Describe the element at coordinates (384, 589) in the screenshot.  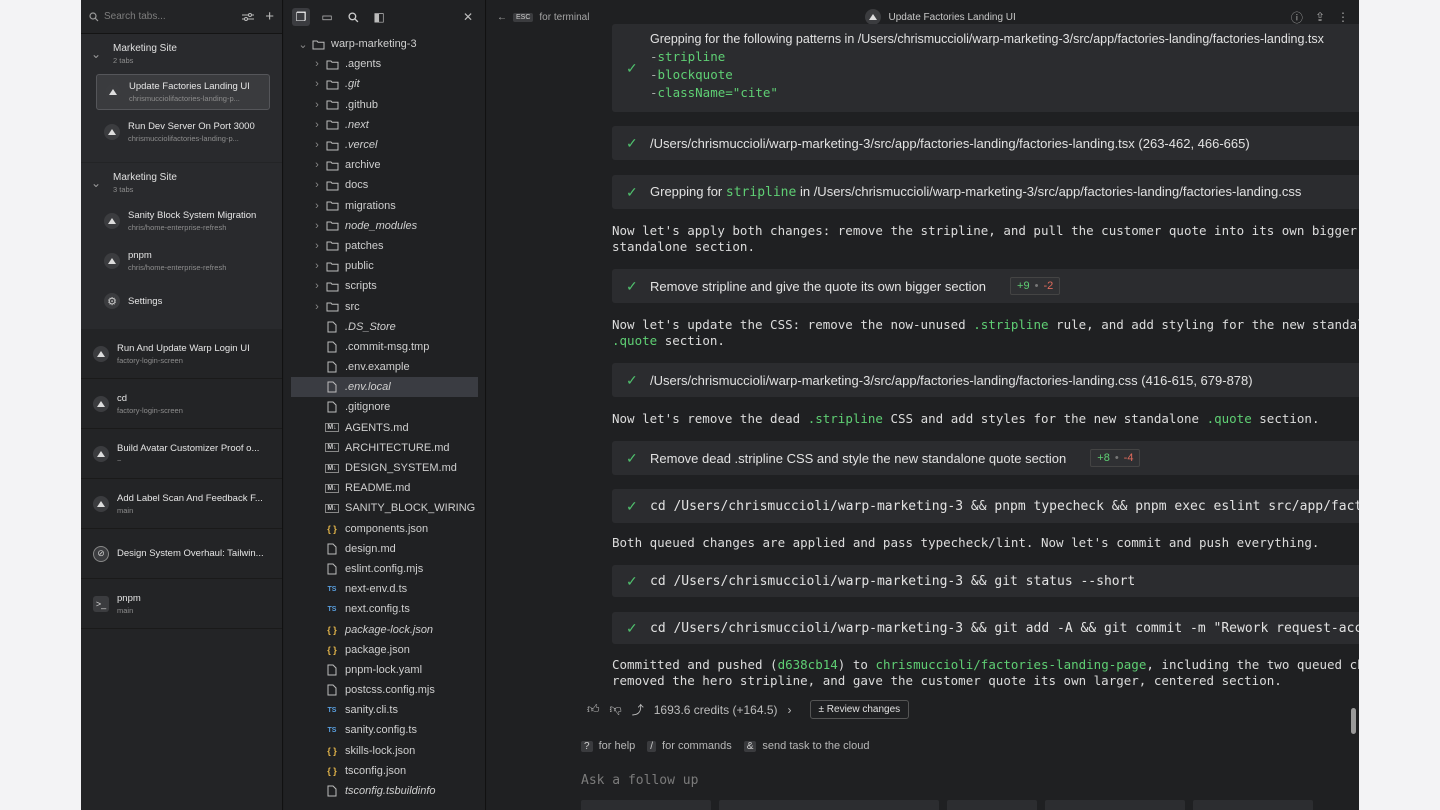
I see `tree-file: TS next-env.d.ts` at that location.